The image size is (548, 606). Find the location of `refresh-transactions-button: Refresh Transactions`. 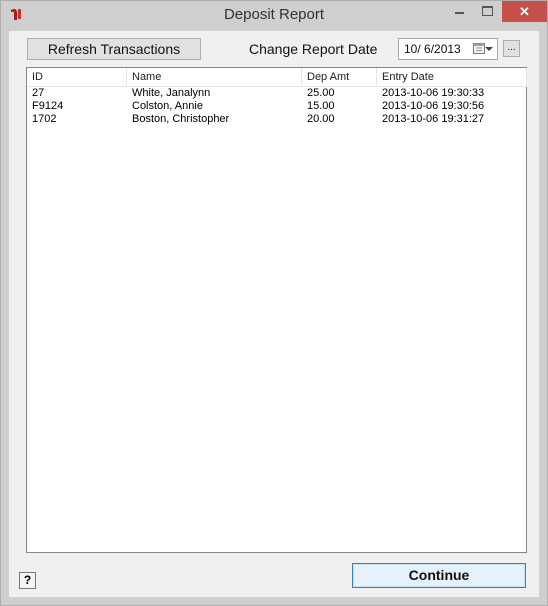

refresh-transactions-button: Refresh Transactions is located at coordinates (114, 49).